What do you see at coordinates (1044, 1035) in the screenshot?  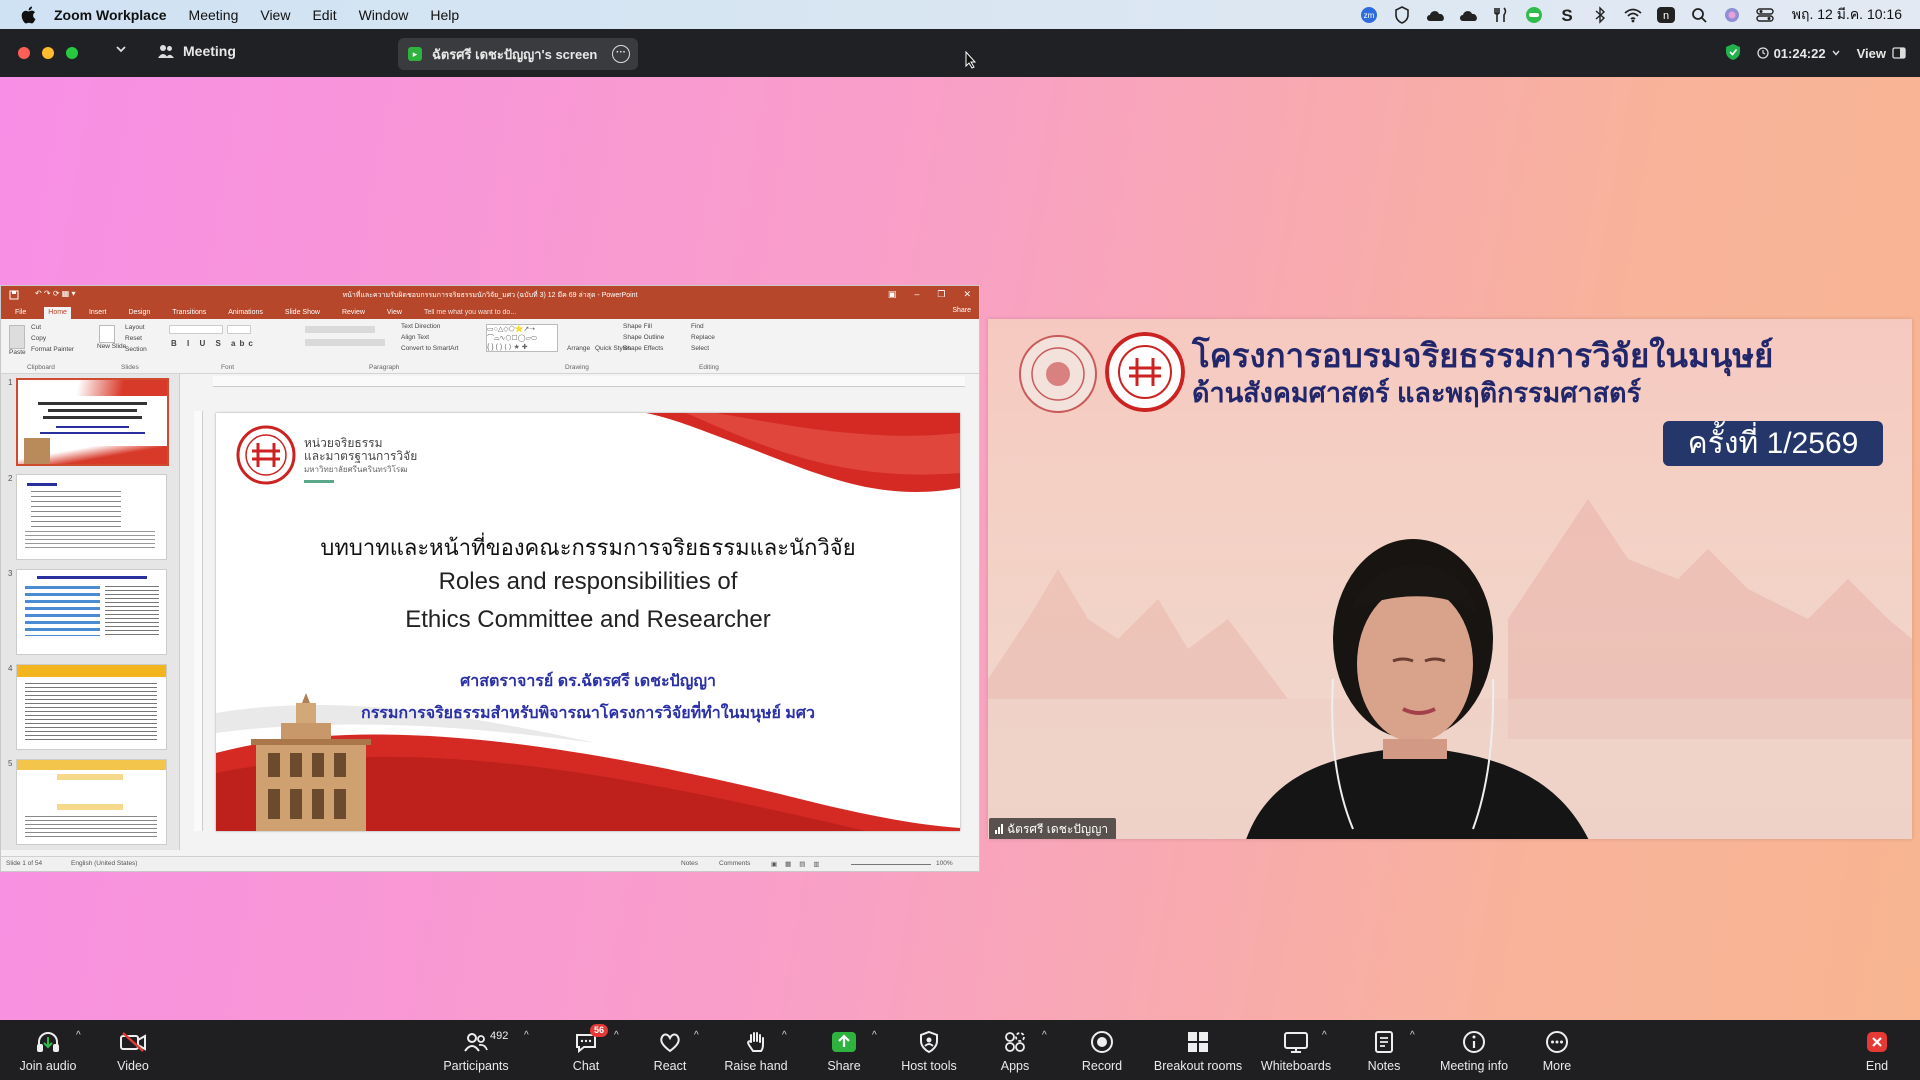 I see `apps-options-caret: ^` at bounding box center [1044, 1035].